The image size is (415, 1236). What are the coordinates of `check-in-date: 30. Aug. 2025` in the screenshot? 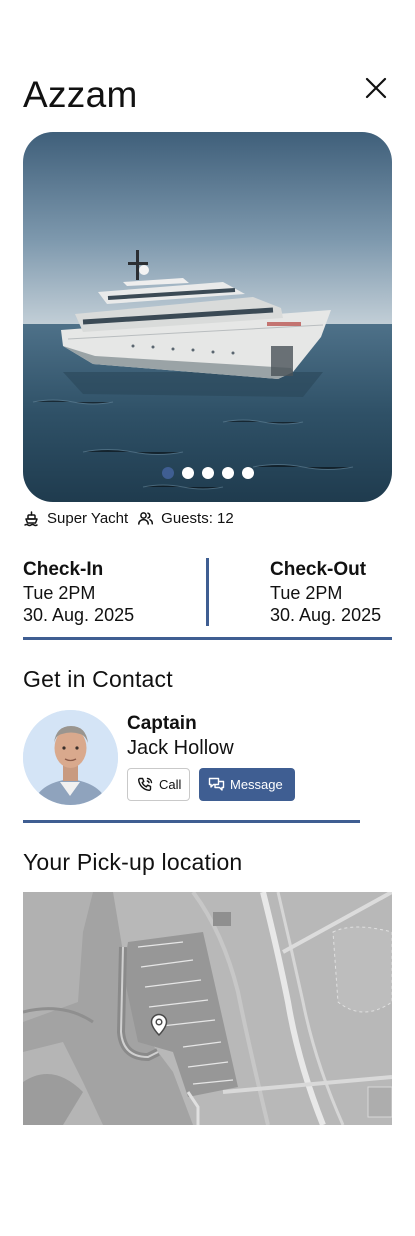 It's located at (79, 615).